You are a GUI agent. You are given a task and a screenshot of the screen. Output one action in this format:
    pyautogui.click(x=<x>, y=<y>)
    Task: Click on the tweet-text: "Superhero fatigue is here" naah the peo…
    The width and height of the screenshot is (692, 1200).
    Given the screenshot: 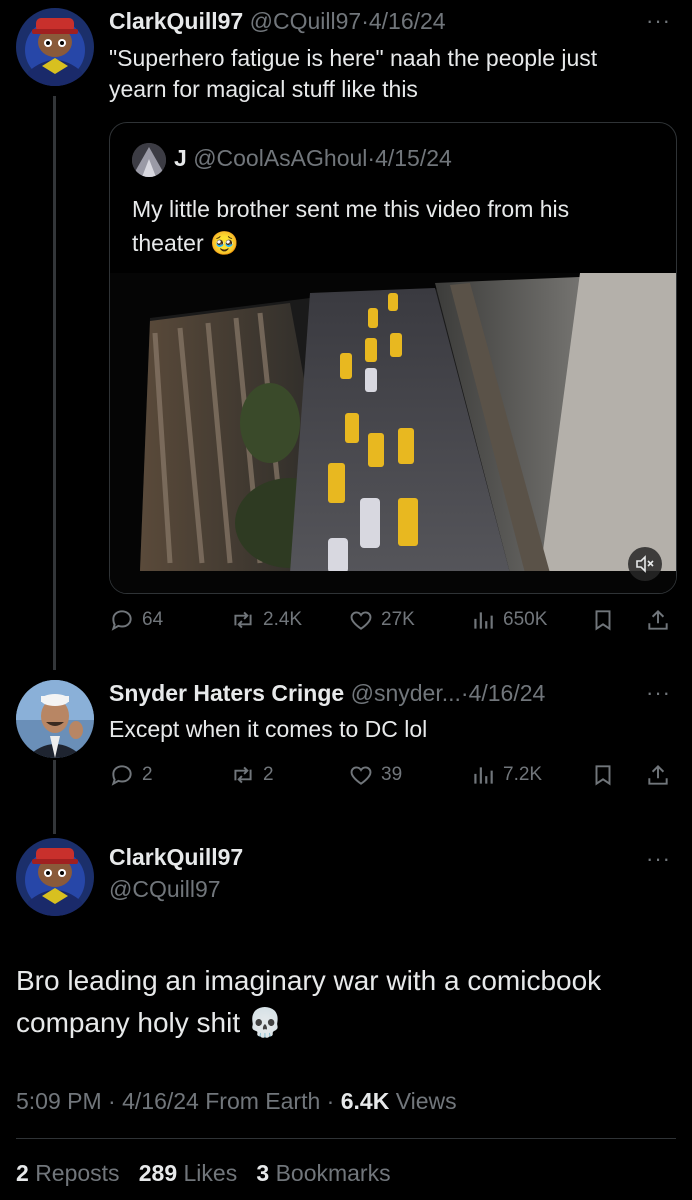 What is the action you would take?
    pyautogui.click(x=394, y=74)
    